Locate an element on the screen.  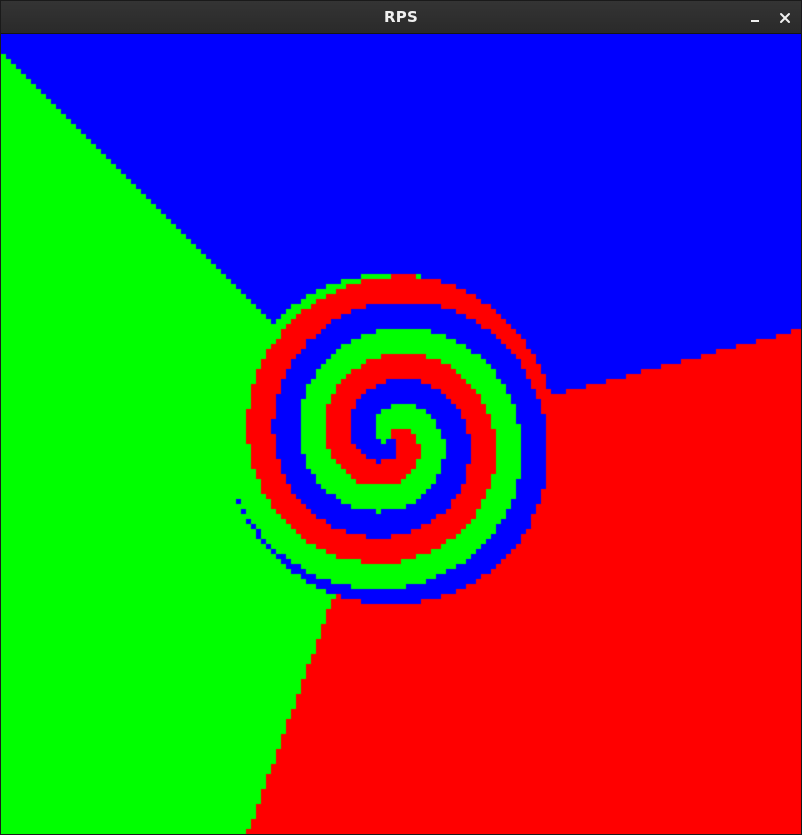
close-button is located at coordinates (785, 18).